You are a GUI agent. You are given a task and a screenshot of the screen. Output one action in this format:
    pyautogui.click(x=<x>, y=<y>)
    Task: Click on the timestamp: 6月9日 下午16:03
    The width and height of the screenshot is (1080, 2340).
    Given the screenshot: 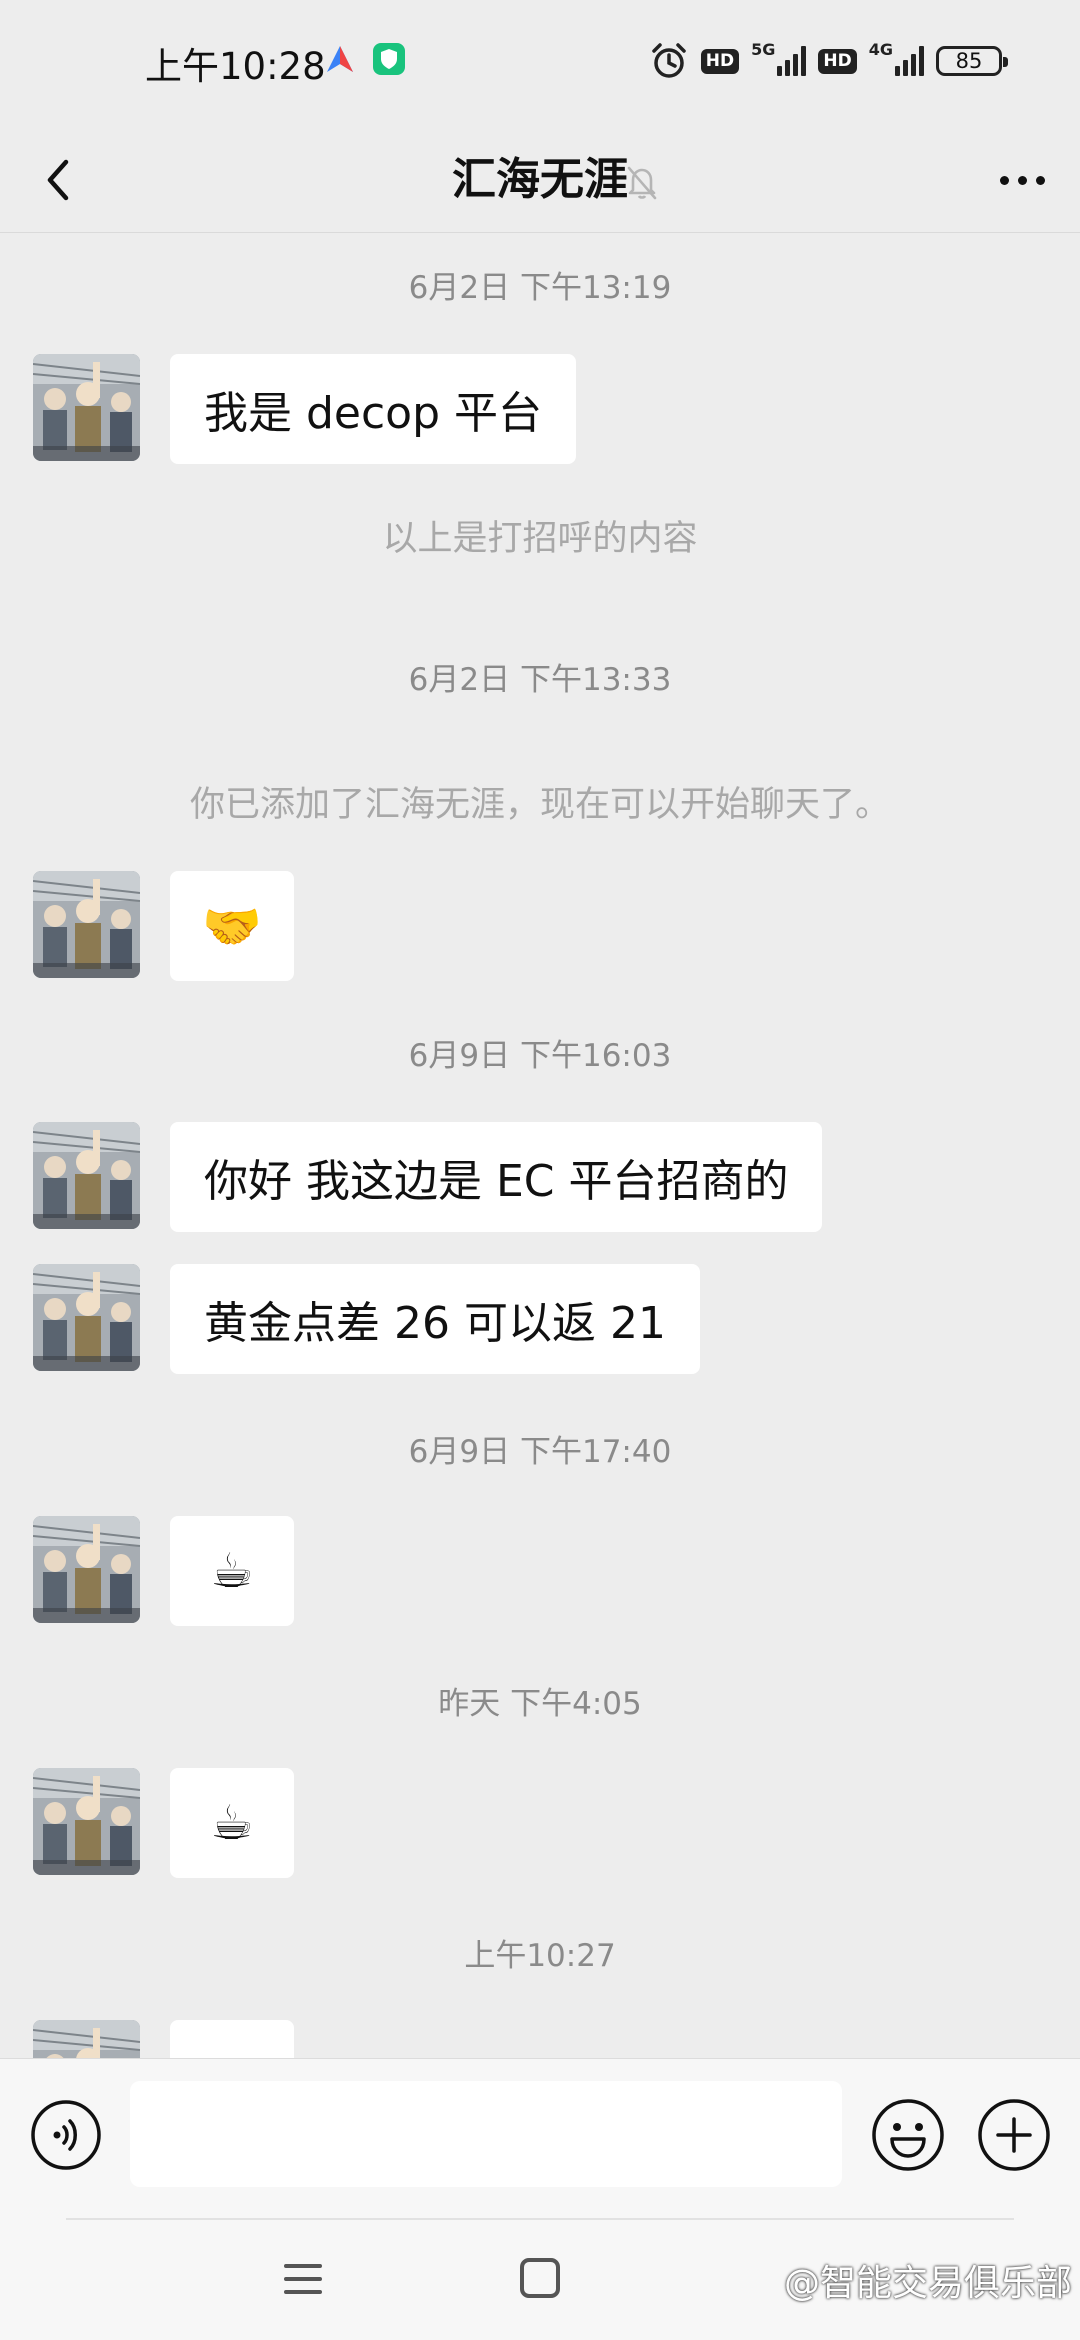 What is the action you would take?
    pyautogui.click(x=540, y=1056)
    